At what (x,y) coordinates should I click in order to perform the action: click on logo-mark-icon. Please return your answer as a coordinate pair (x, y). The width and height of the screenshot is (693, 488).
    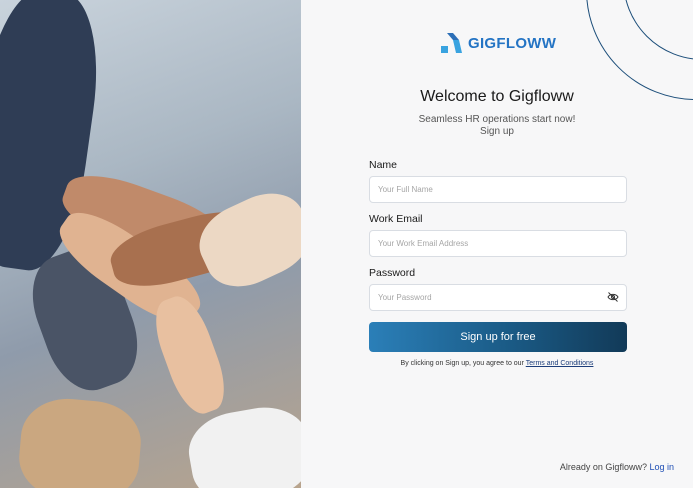
    Looking at the image, I should click on (451, 43).